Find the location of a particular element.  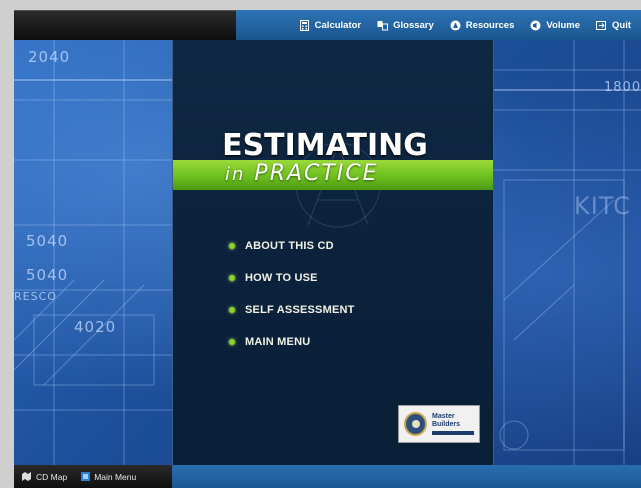

quit-button: Quit is located at coordinates (613, 25).